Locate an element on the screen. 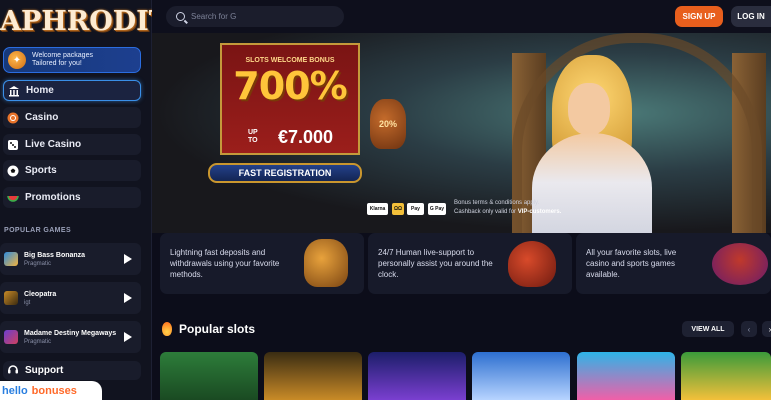 The height and width of the screenshot is (400, 771). chip-icon is located at coordinates (13, 118).